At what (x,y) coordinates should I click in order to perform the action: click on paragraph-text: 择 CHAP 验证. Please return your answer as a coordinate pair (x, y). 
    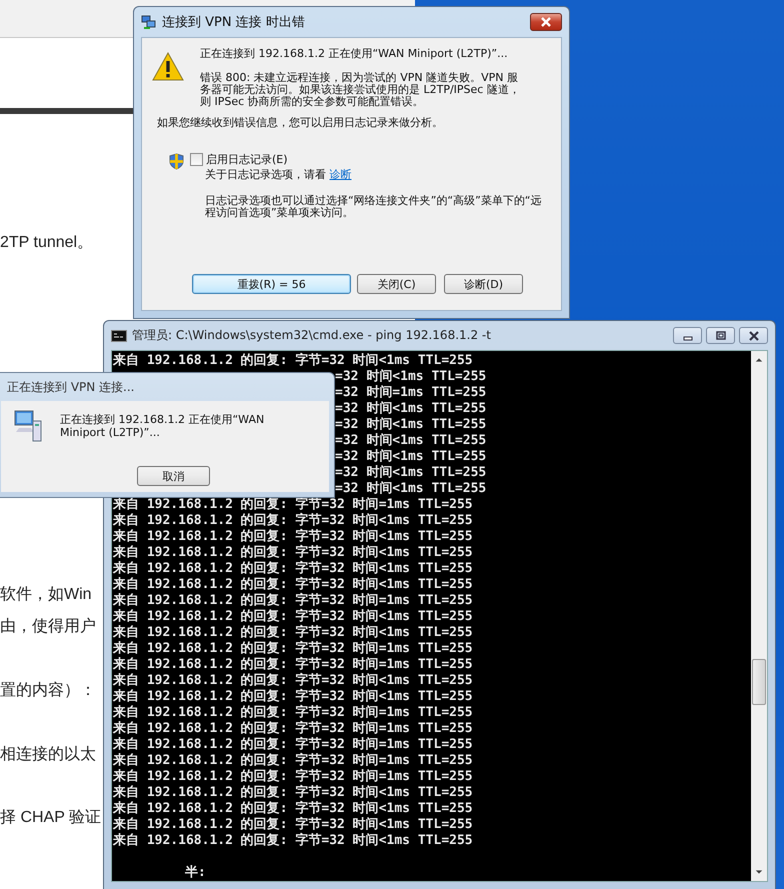
    Looking at the image, I should click on (51, 818).